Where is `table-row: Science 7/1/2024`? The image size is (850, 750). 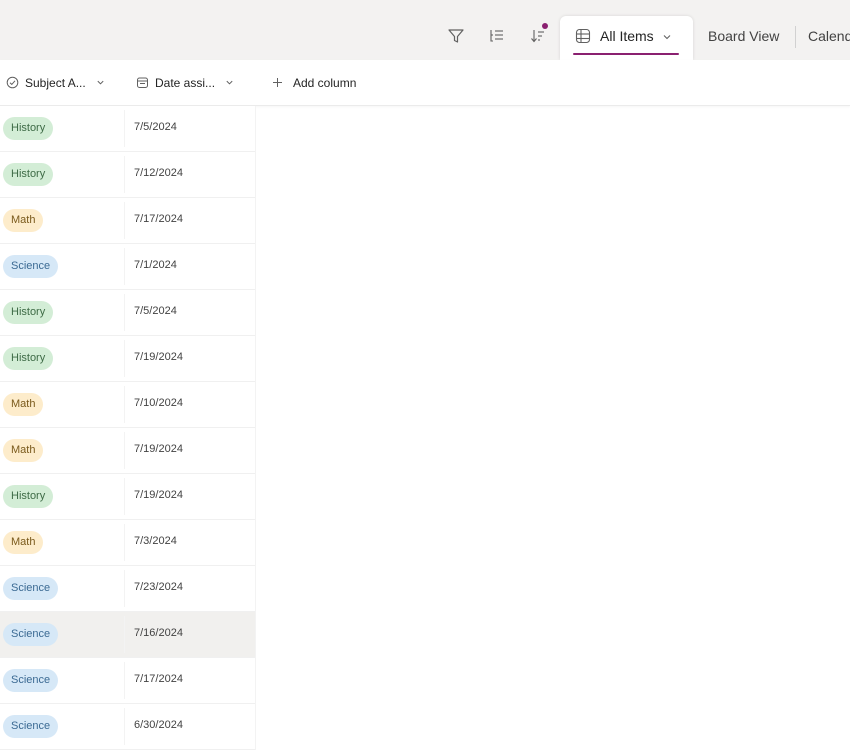 table-row: Science 7/1/2024 is located at coordinates (128, 267).